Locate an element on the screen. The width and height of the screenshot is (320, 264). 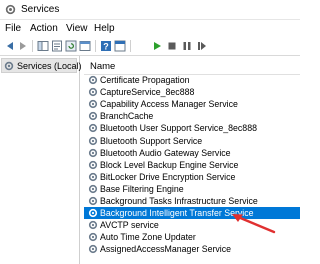
service-name: Background Tasks Infrastructure Service is located at coordinates (179, 201).